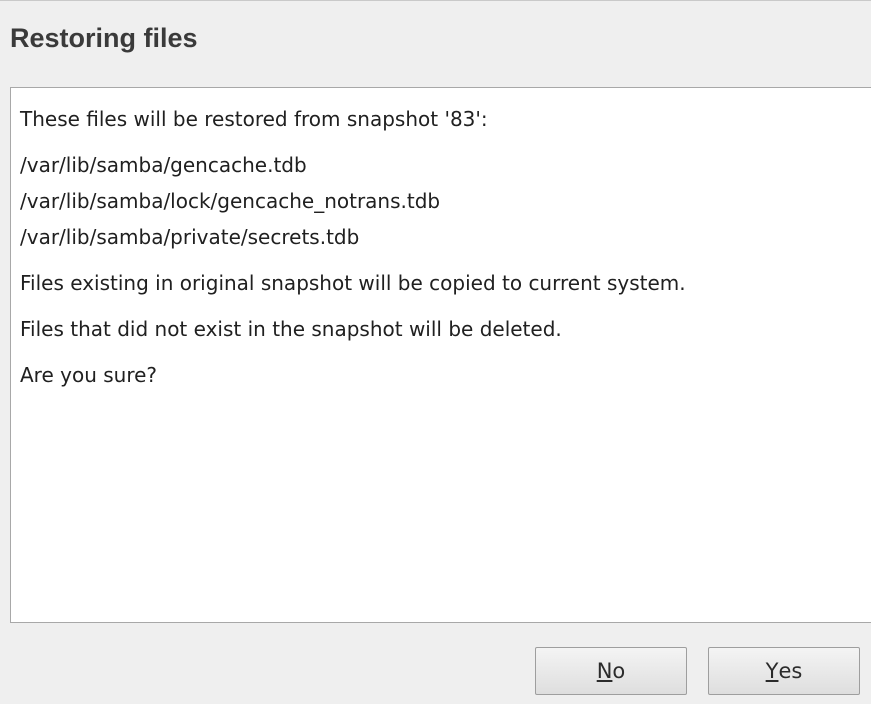 The height and width of the screenshot is (704, 871). What do you see at coordinates (190, 237) in the screenshot?
I see `file-path: /var/lib/samba/private/secrets.tdb` at bounding box center [190, 237].